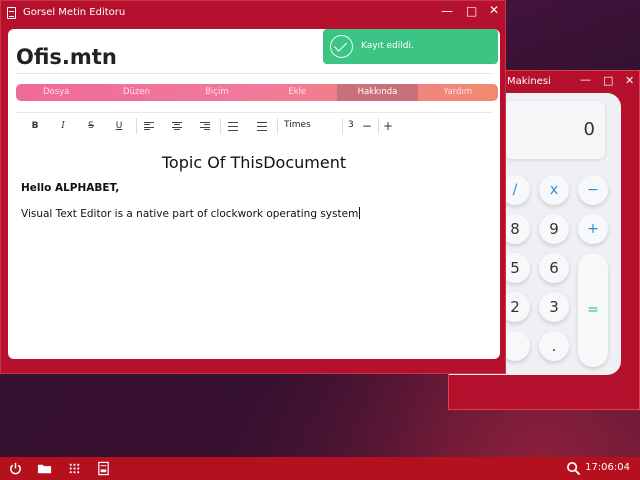 The height and width of the screenshot is (480, 640). What do you see at coordinates (56, 92) in the screenshot?
I see `menu-item-dosya: Dosya` at bounding box center [56, 92].